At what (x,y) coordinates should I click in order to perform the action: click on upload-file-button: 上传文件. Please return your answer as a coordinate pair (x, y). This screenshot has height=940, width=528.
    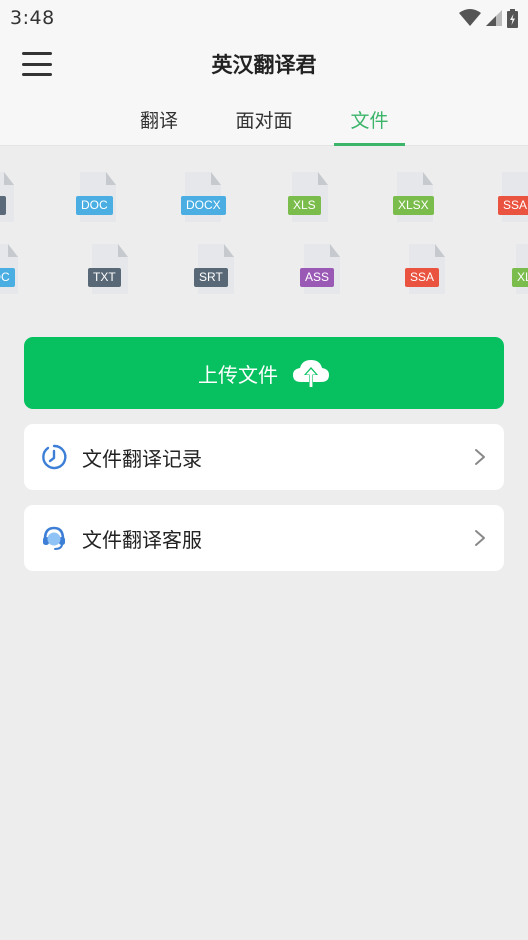
    Looking at the image, I should click on (264, 373).